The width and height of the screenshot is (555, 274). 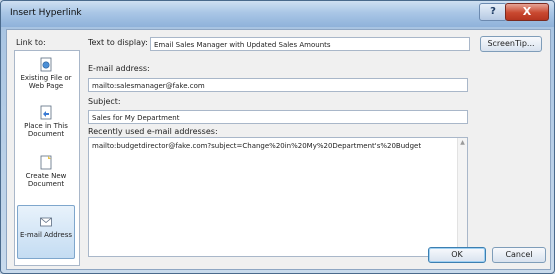 I want to click on title-bar: Insert Hyperlink ? X, so click(x=277, y=14).